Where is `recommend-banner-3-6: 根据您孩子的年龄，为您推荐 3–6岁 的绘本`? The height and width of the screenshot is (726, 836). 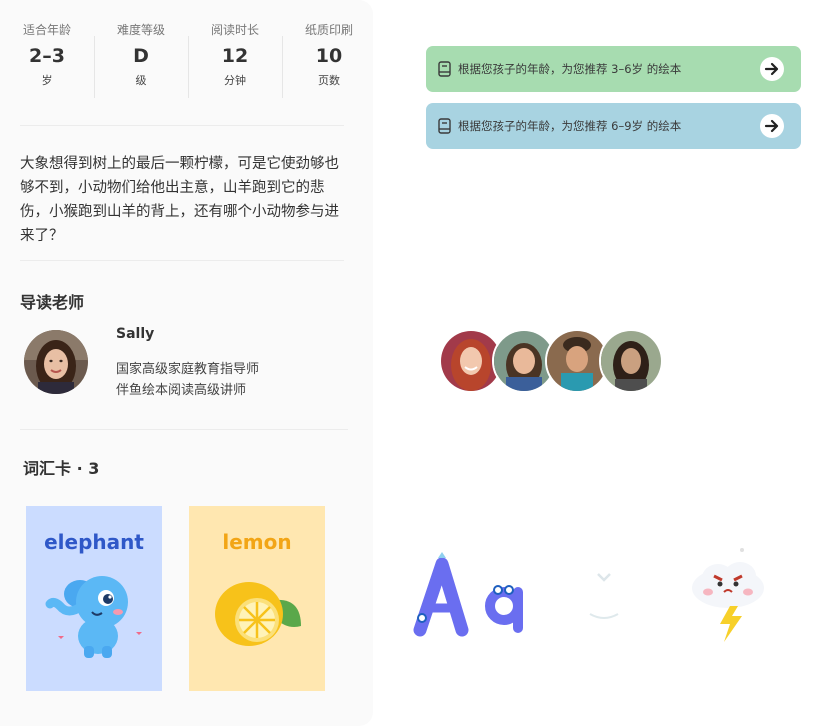 recommend-banner-3-6: 根据您孩子的年龄，为您推荐 3–6岁 的绘本 is located at coordinates (613, 69).